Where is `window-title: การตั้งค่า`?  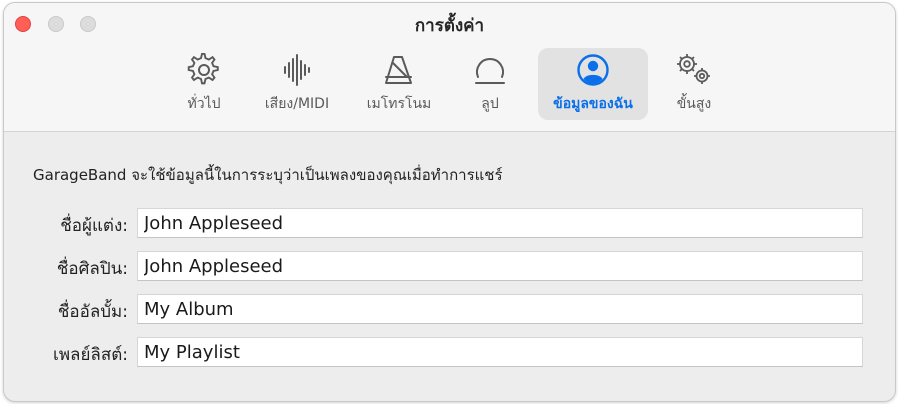 window-title: การตั้งค่า is located at coordinates (449, 26).